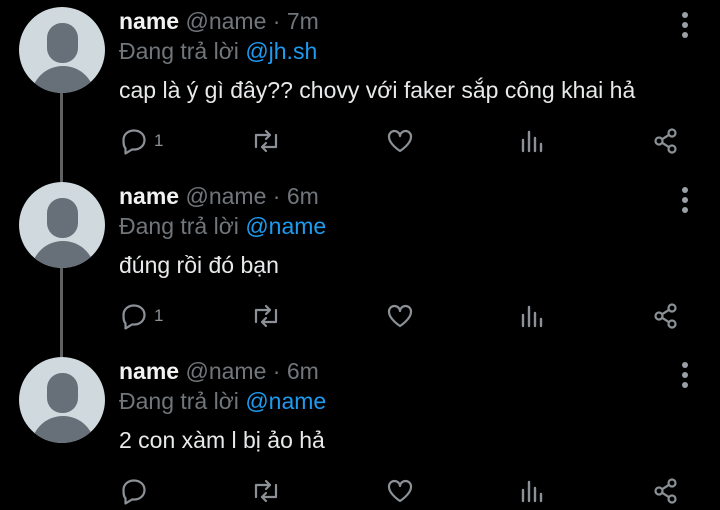 The height and width of the screenshot is (510, 720). I want to click on tweet-header: name @name · 7m, so click(219, 21).